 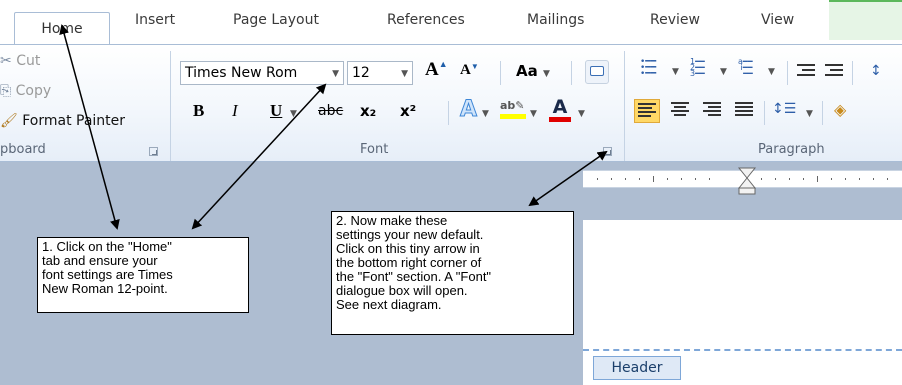 What do you see at coordinates (89, 127) in the screenshot?
I see `arrow-home-tab` at bounding box center [89, 127].